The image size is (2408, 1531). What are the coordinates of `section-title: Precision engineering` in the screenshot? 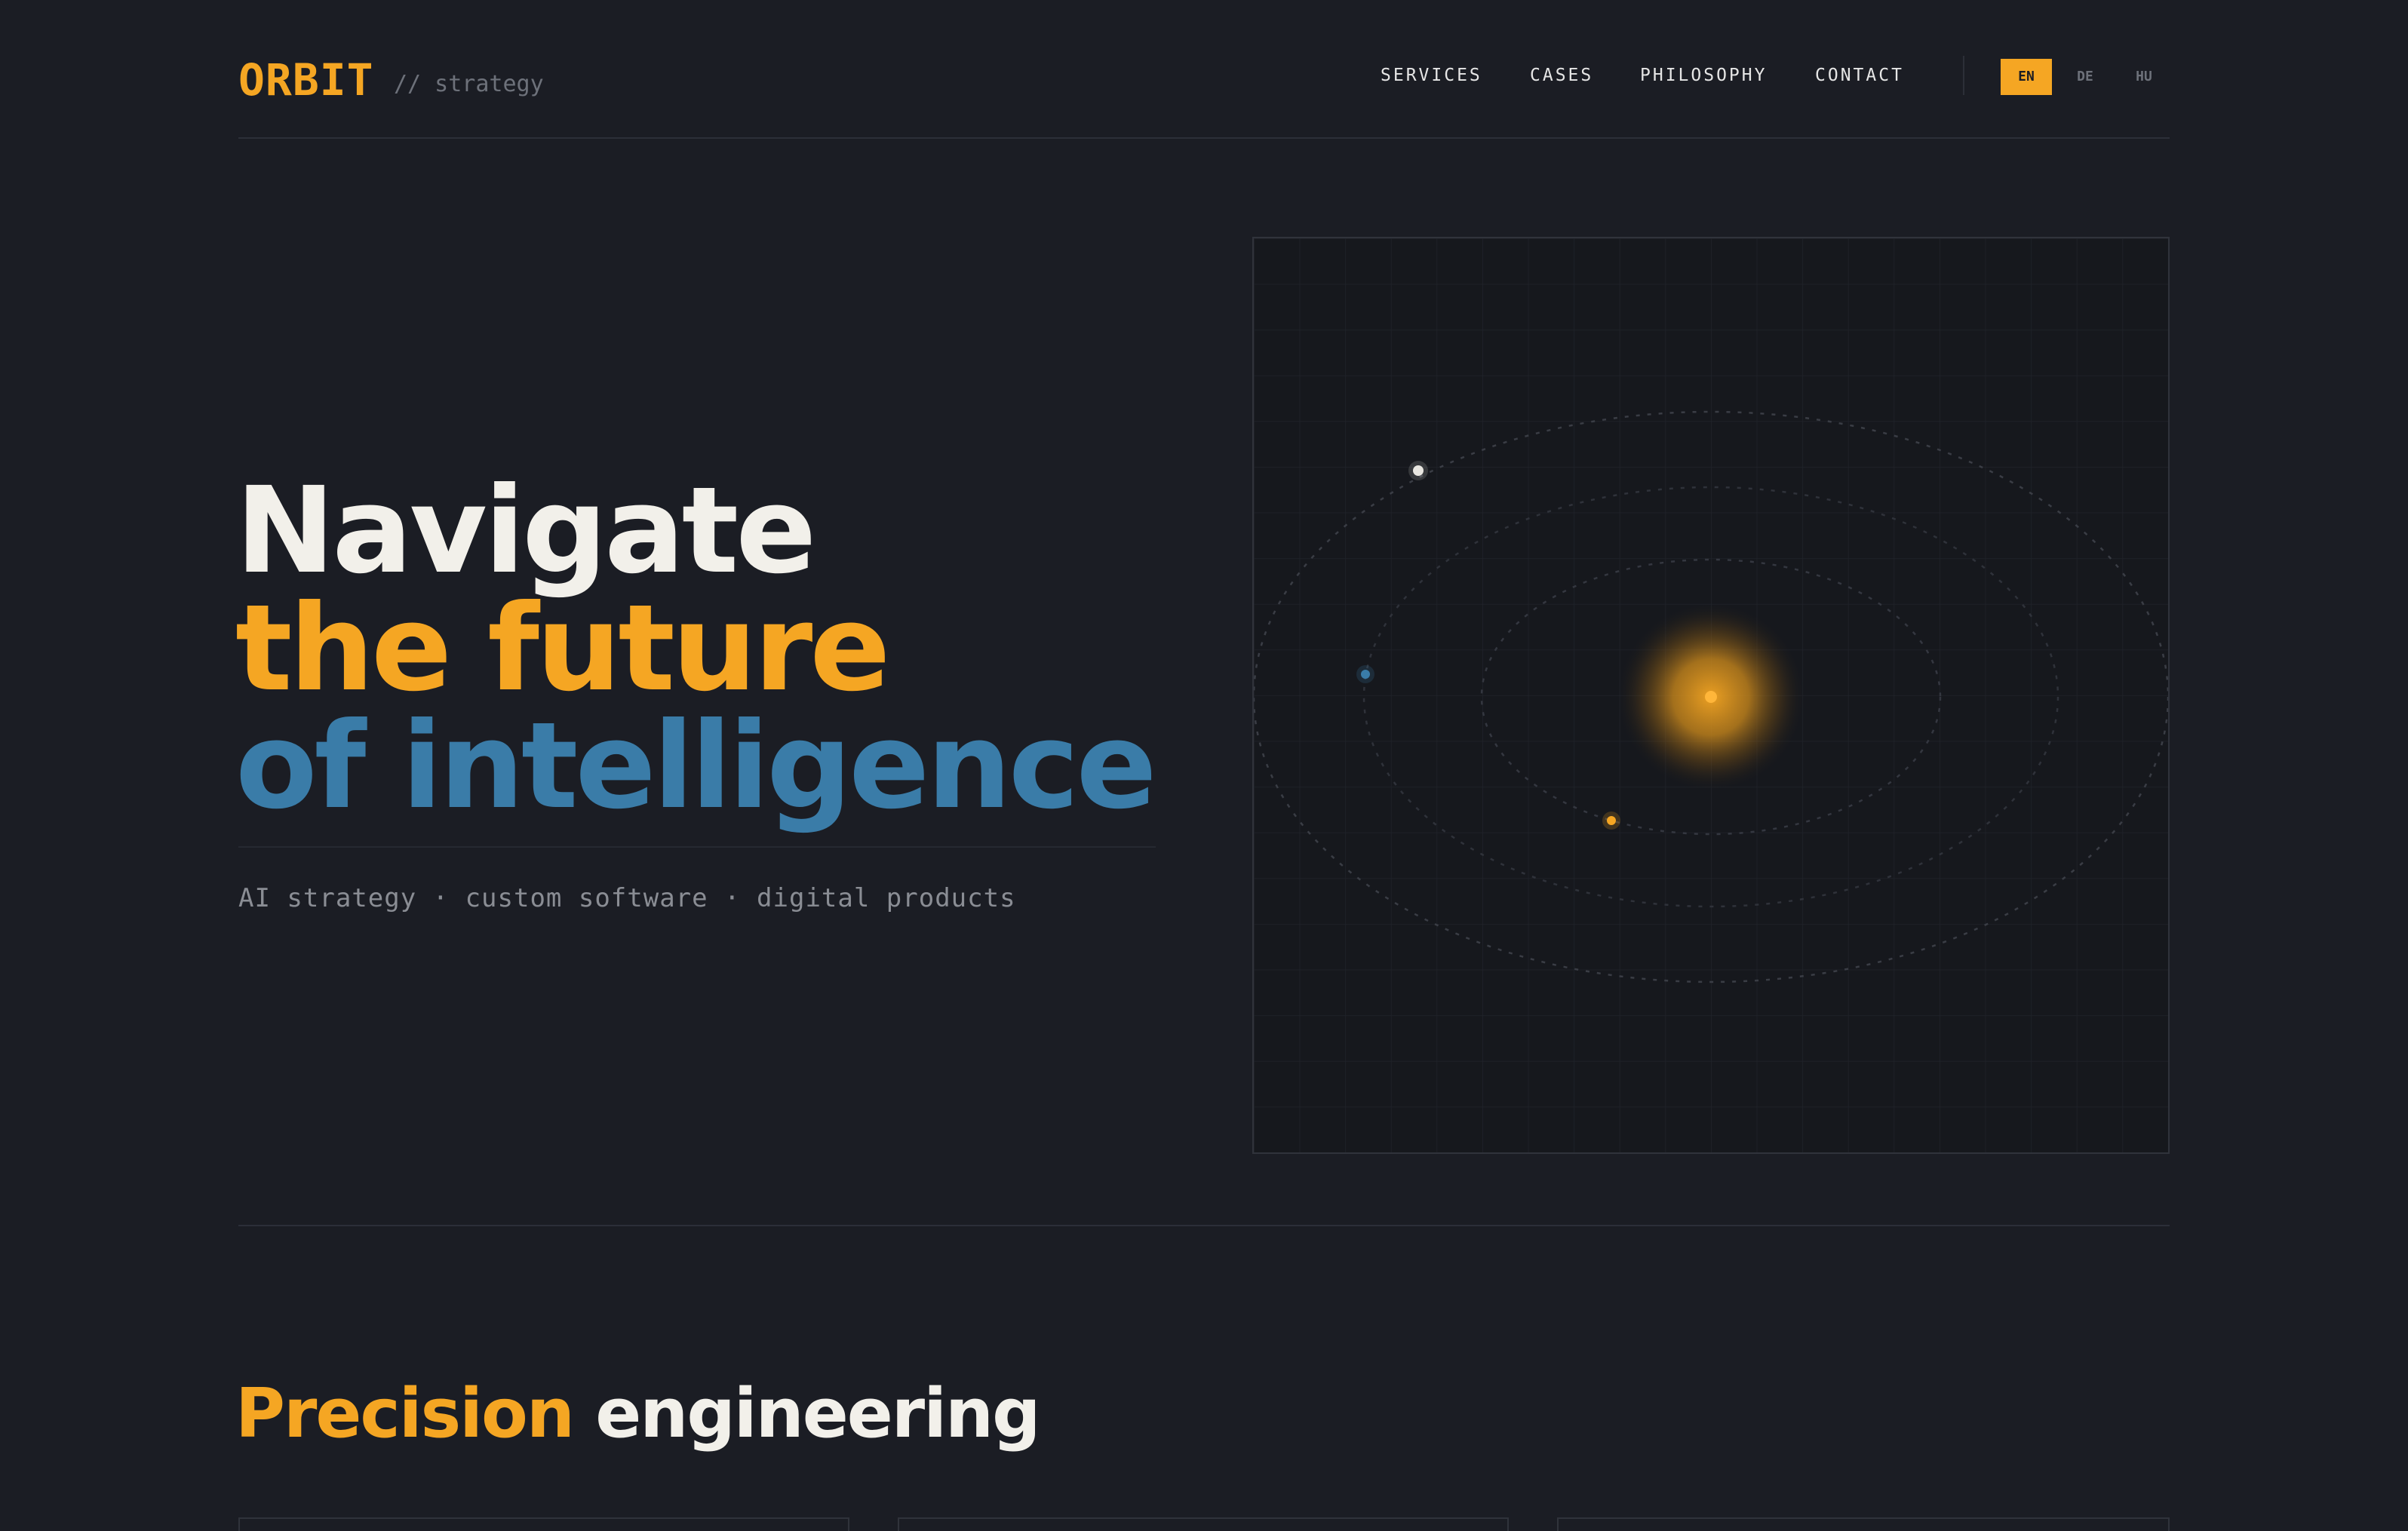 It's located at (638, 1415).